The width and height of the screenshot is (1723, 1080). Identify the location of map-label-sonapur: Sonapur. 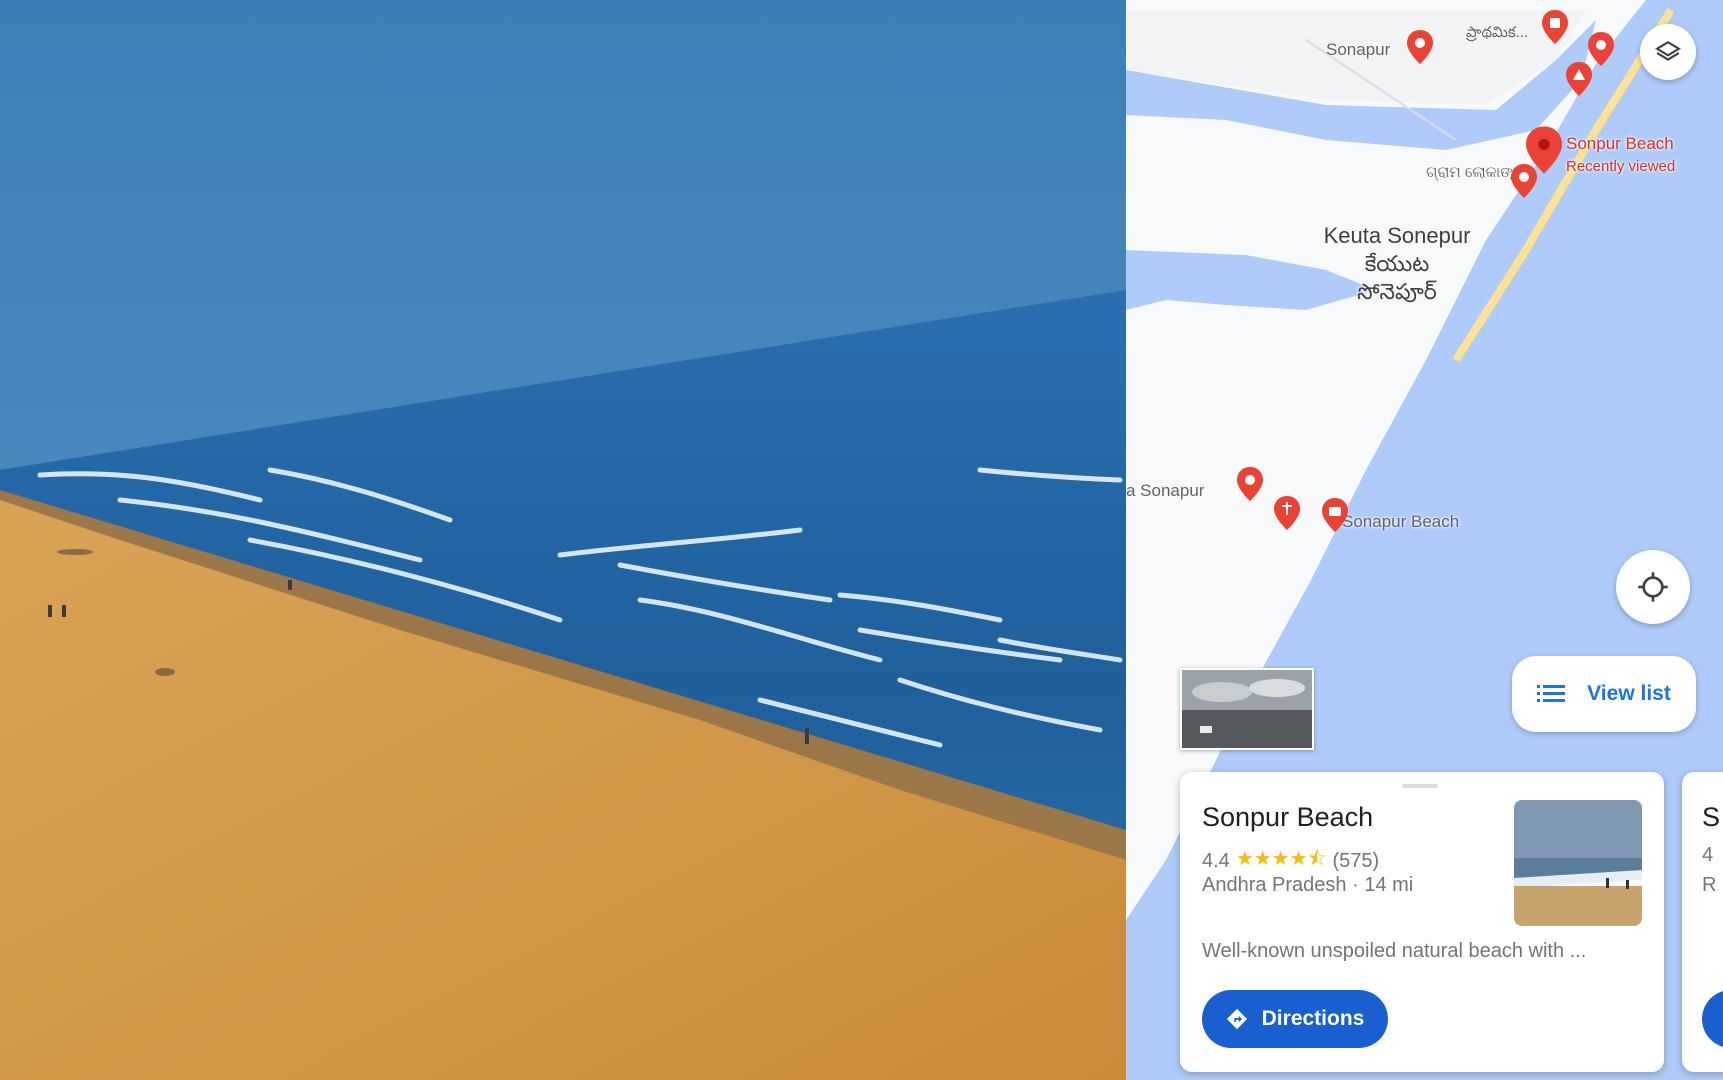
(1358, 49).